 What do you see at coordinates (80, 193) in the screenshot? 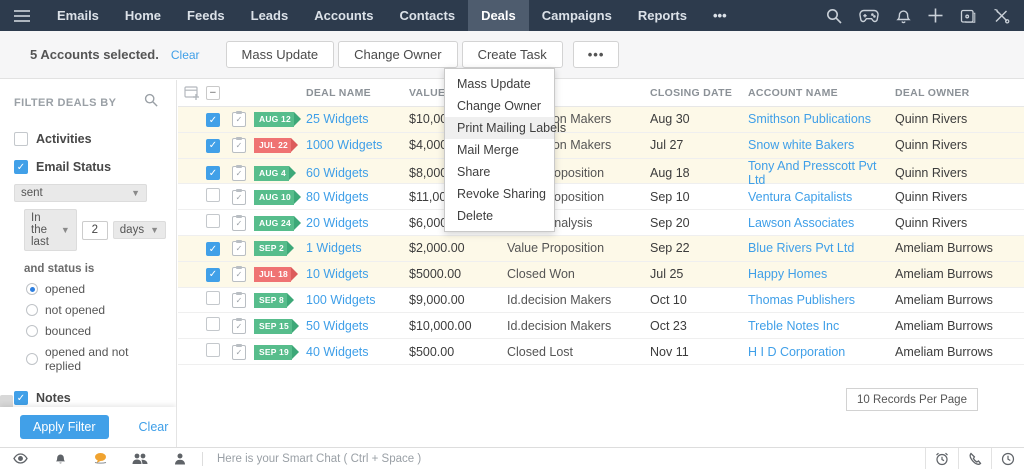
I see `email-type-select: sent ▼` at bounding box center [80, 193].